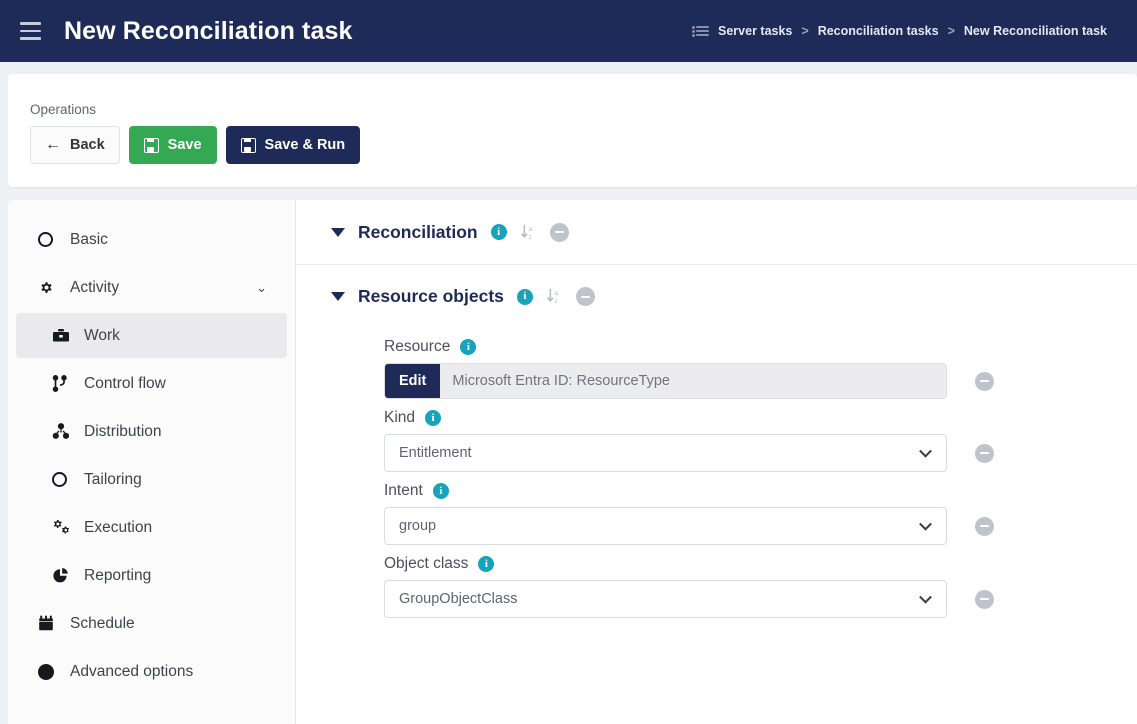  Describe the element at coordinates (65, 383) in the screenshot. I see `branch-icon` at that location.